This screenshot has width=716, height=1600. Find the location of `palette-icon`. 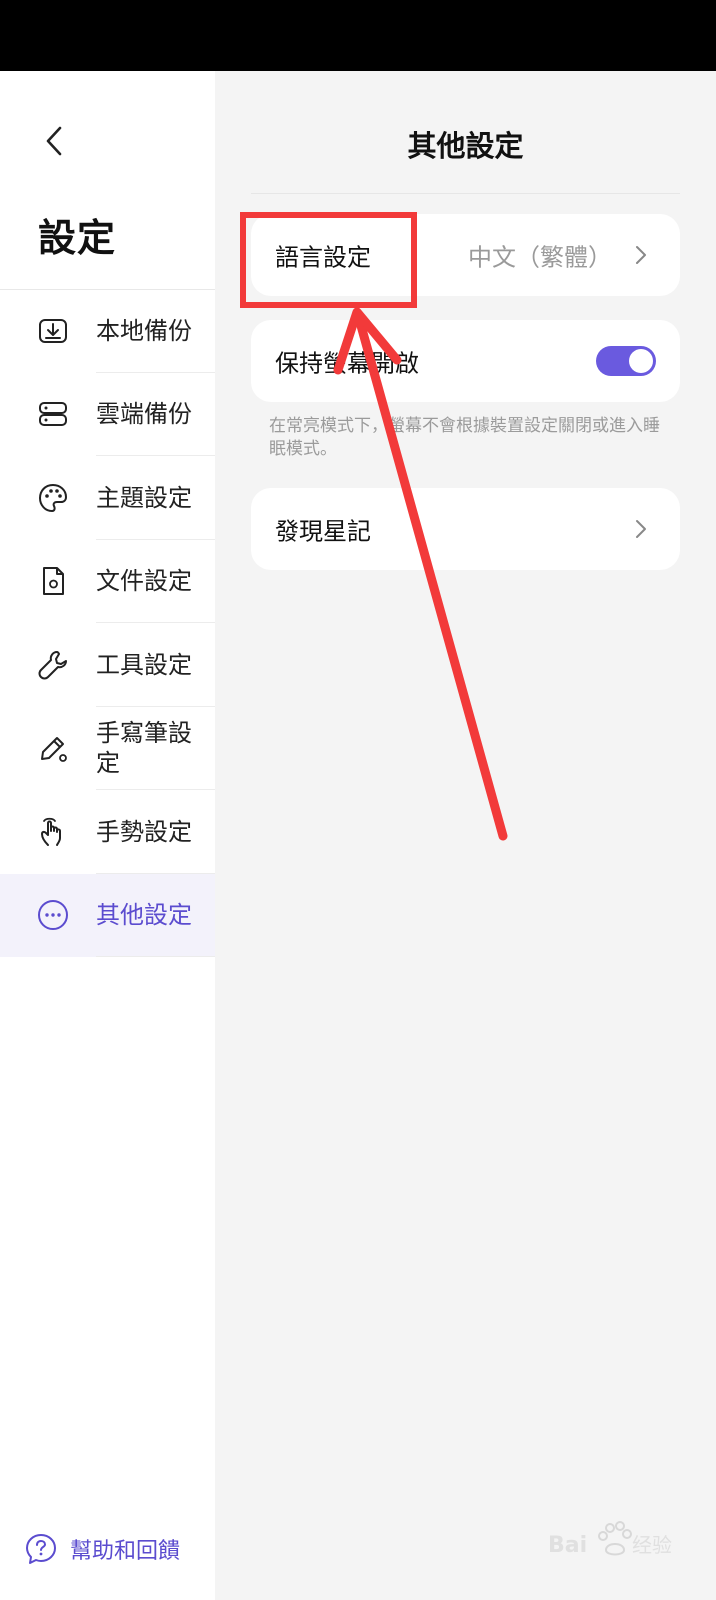

palette-icon is located at coordinates (53, 497).